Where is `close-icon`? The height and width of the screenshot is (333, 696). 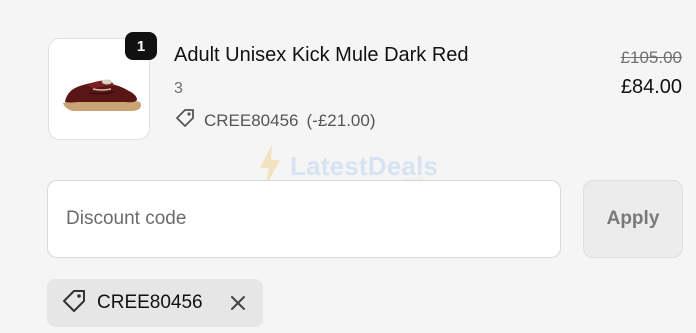
close-icon is located at coordinates (238, 303).